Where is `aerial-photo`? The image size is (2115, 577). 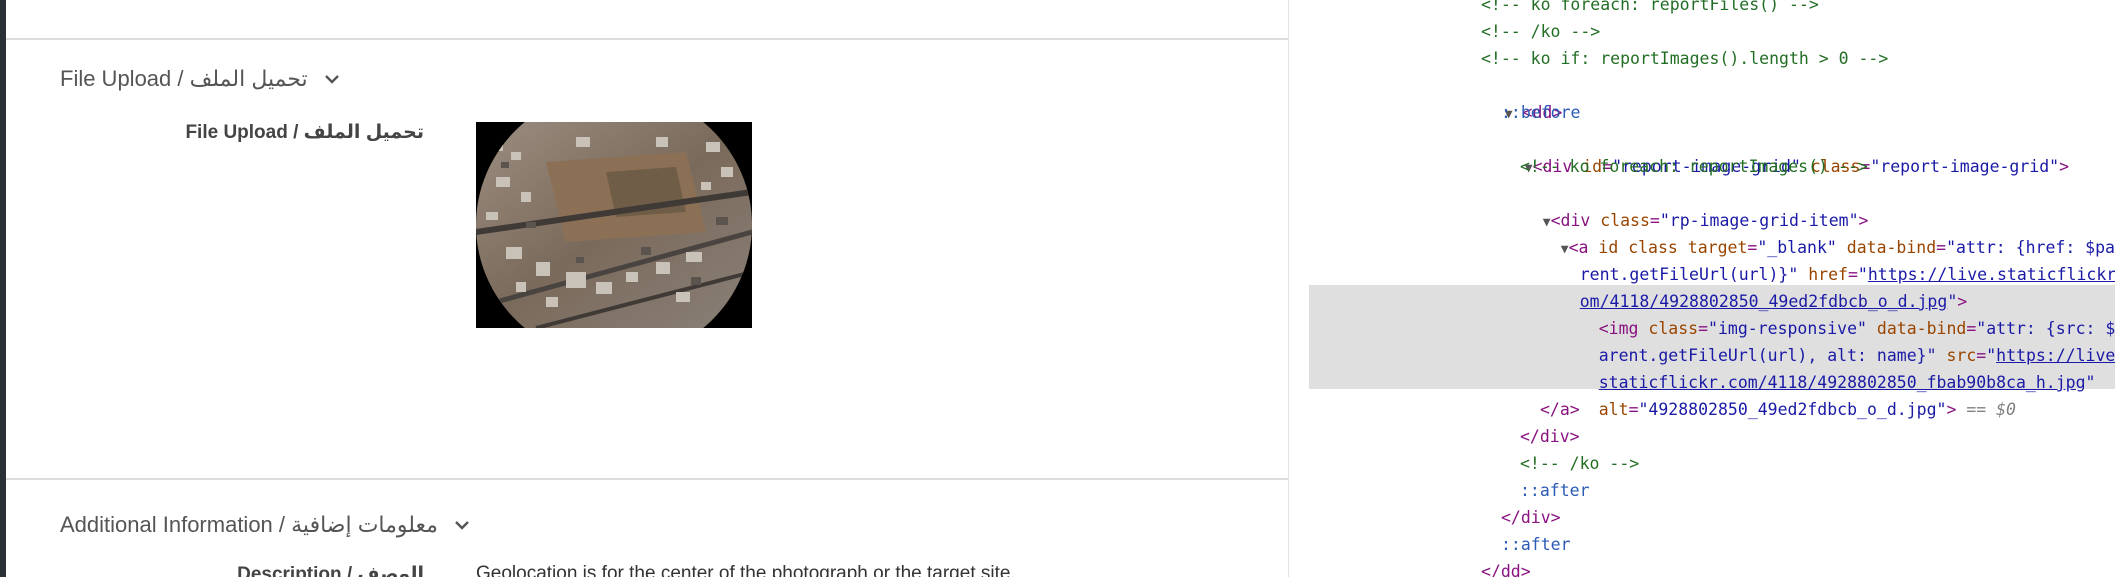
aerial-photo is located at coordinates (614, 225).